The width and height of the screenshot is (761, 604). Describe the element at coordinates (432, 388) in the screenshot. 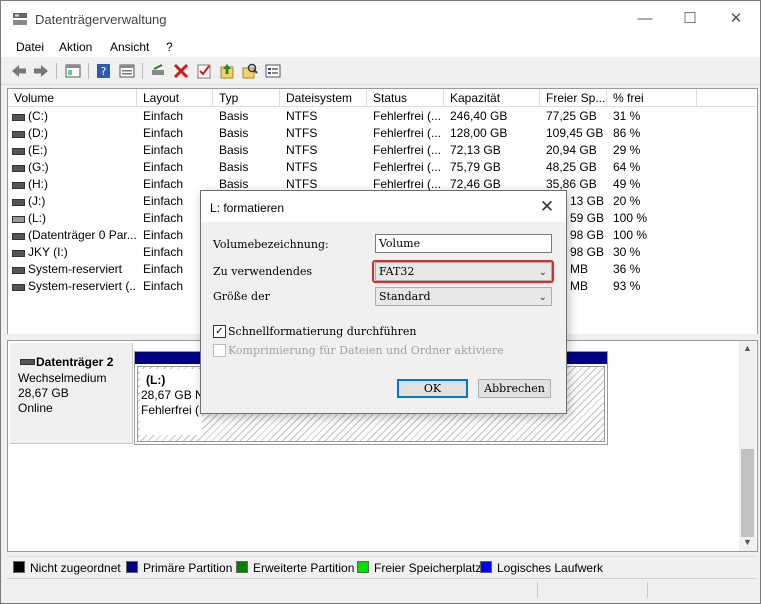

I see `ok-button: OK` at that location.